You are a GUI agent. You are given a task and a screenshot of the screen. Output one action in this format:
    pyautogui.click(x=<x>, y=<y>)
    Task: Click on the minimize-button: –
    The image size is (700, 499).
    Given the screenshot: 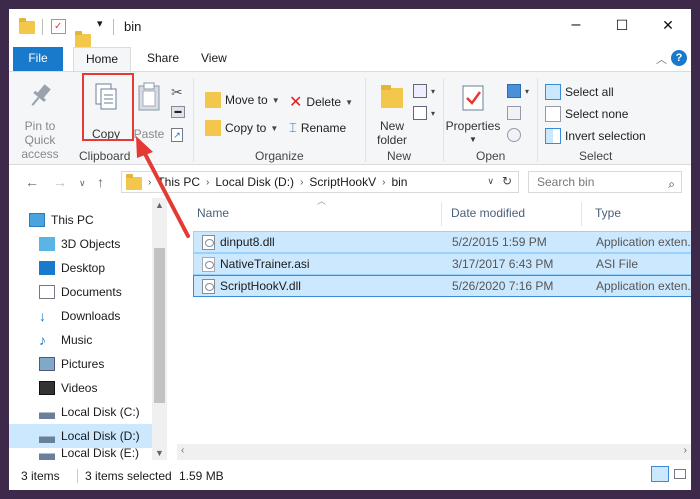 What is the action you would take?
    pyautogui.click(x=576, y=25)
    